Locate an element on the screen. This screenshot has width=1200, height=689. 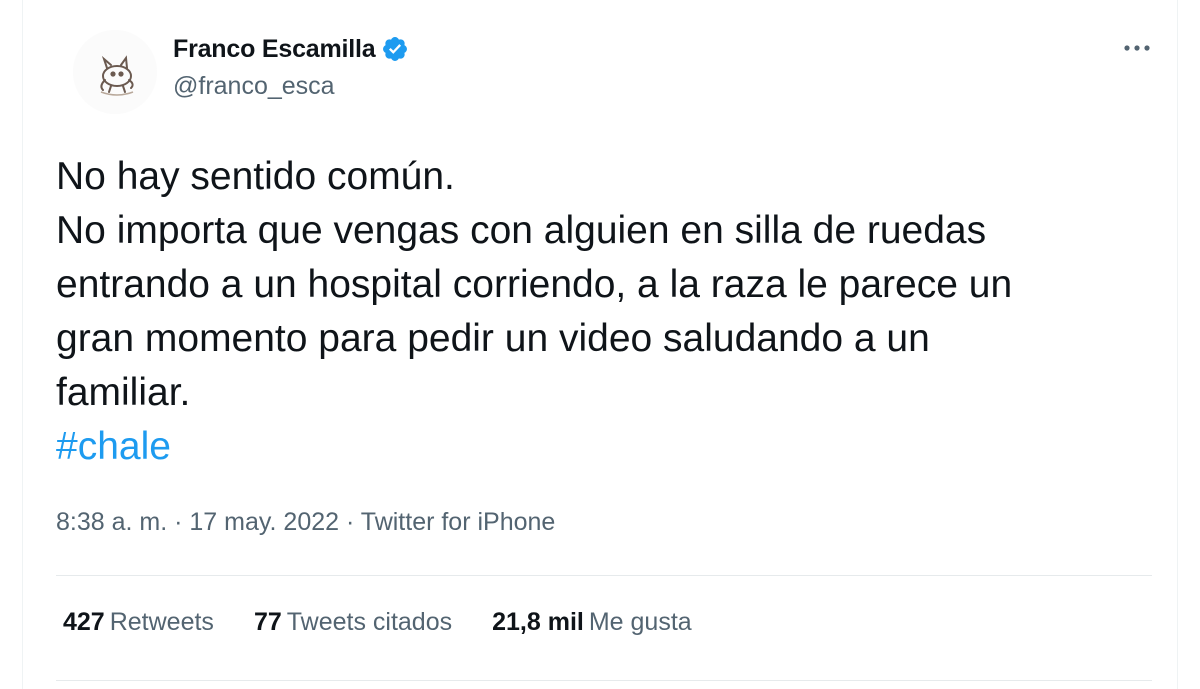
likes-stat: 21,8 mil Me gusta is located at coordinates (592, 622).